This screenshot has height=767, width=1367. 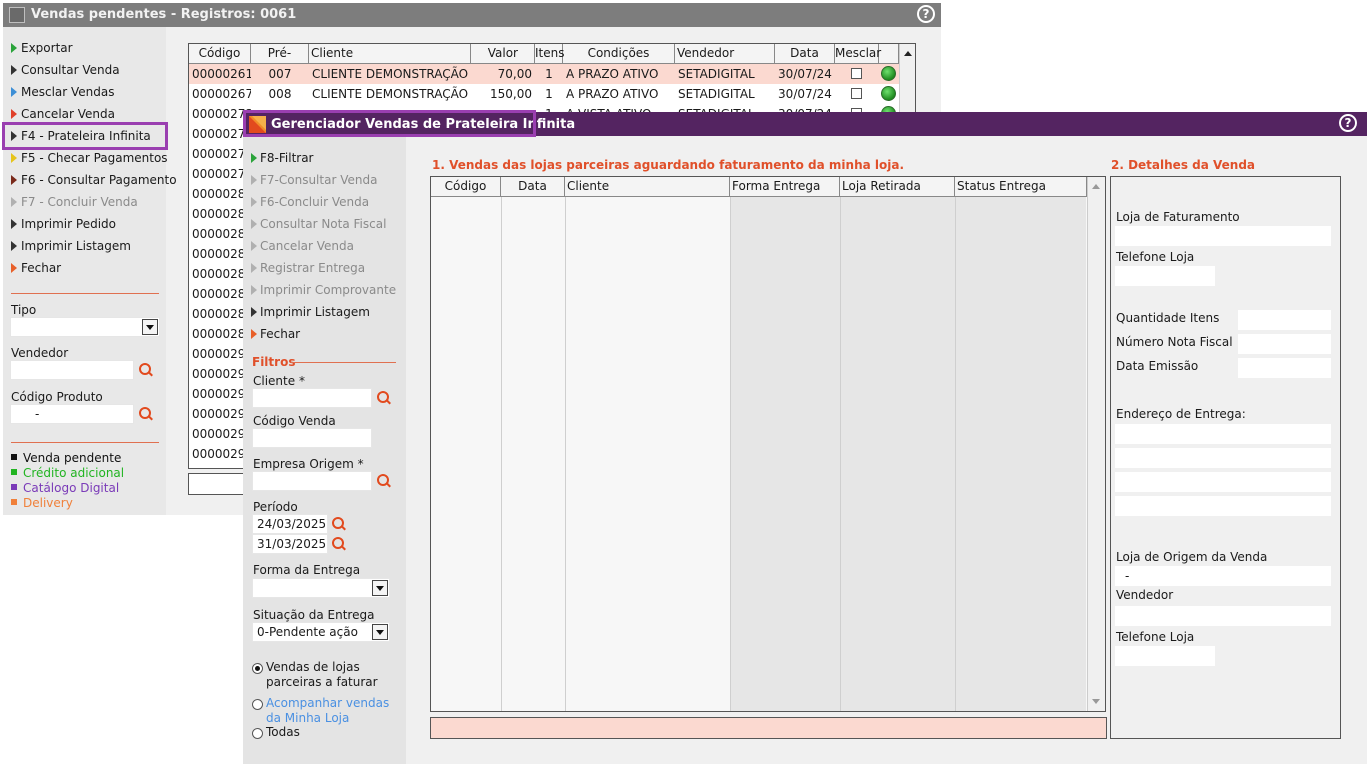 I want to click on tipo-select, so click(x=85, y=327).